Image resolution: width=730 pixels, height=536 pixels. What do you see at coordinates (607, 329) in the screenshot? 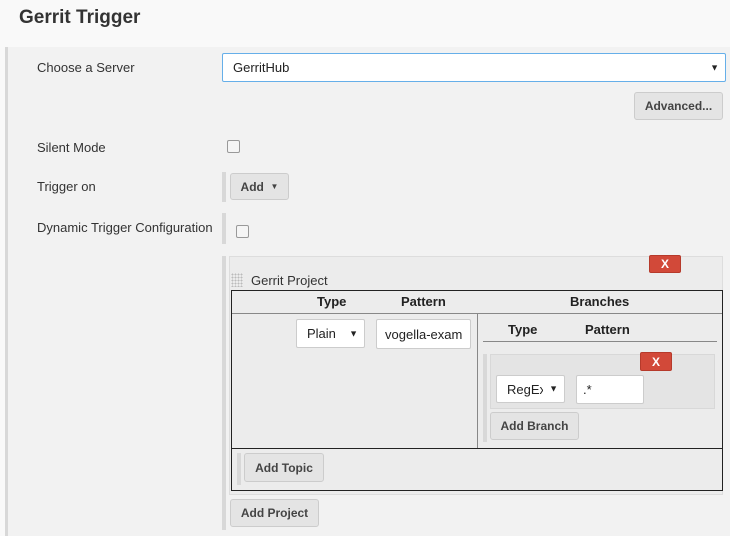
I see `branch-pattern-header: Pattern` at bounding box center [607, 329].